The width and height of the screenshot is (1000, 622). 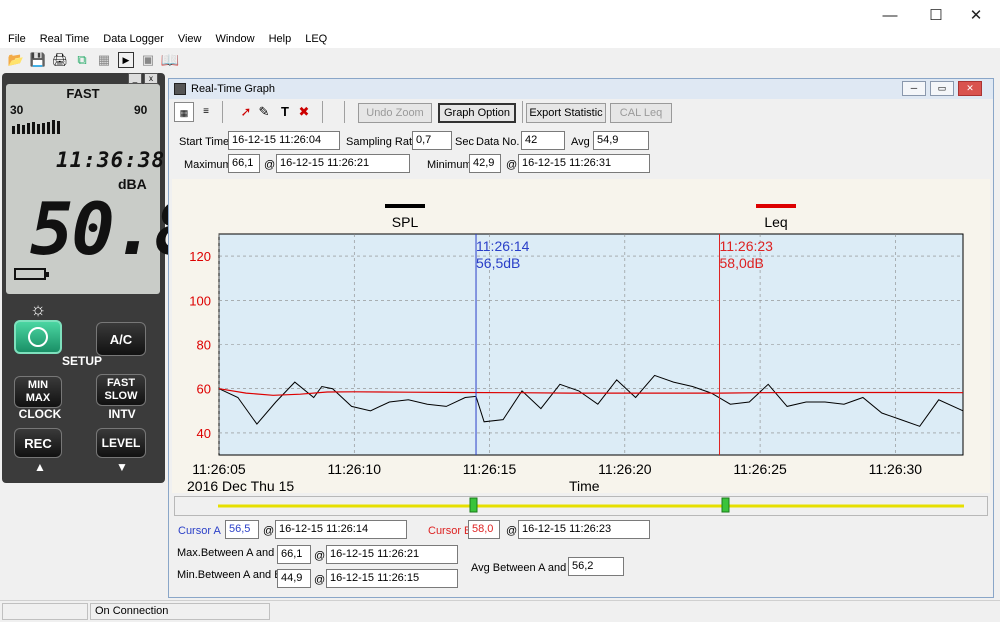 I want to click on y-tick-label: 40, so click(x=204, y=433).